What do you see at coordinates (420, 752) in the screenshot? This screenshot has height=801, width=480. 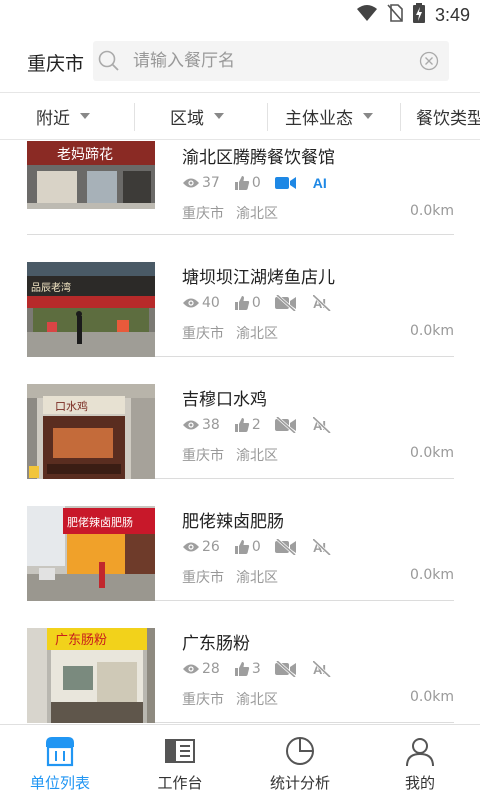 I see `user-icon` at bounding box center [420, 752].